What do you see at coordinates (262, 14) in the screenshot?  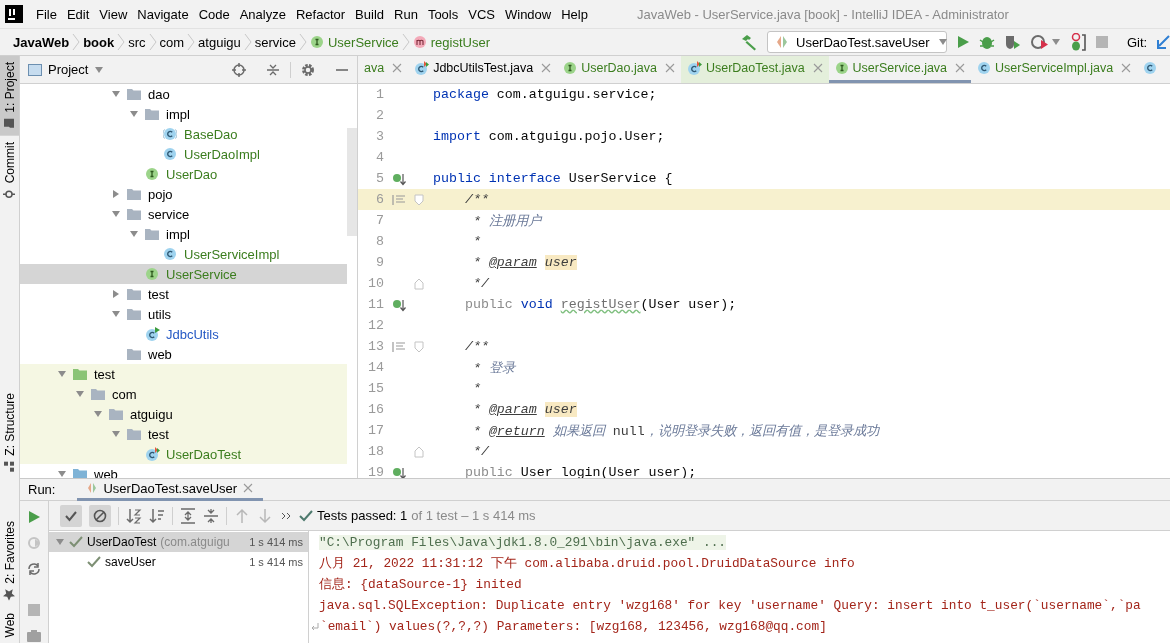 I see `menu-item: Analyze` at bounding box center [262, 14].